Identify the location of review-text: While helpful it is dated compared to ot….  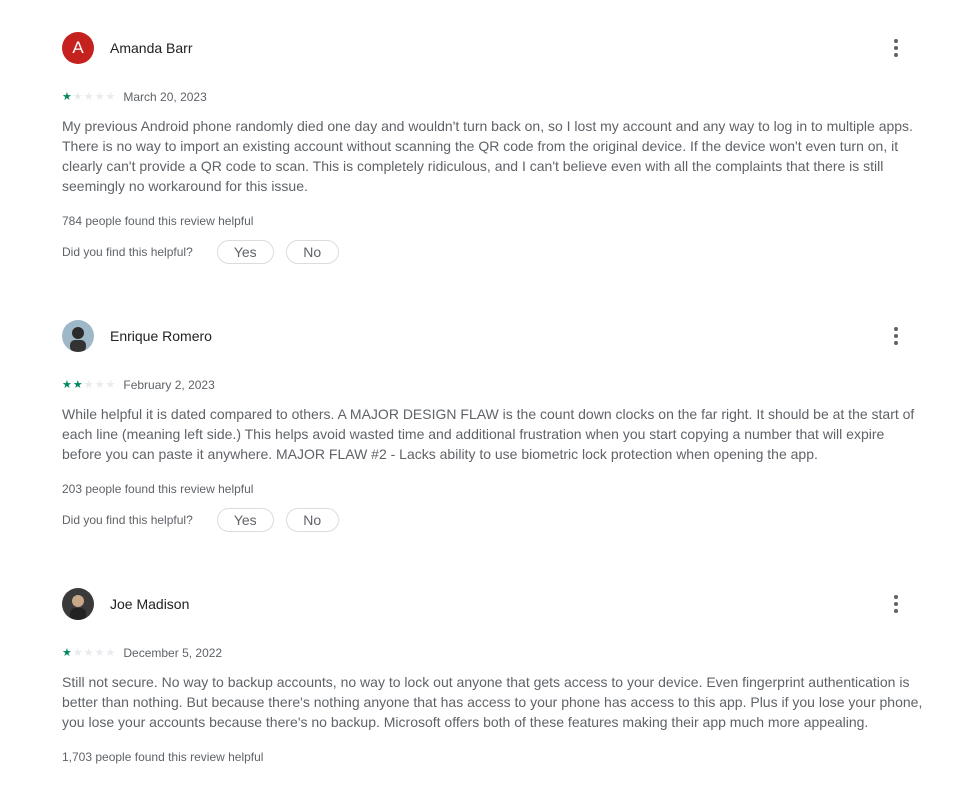
(488, 434).